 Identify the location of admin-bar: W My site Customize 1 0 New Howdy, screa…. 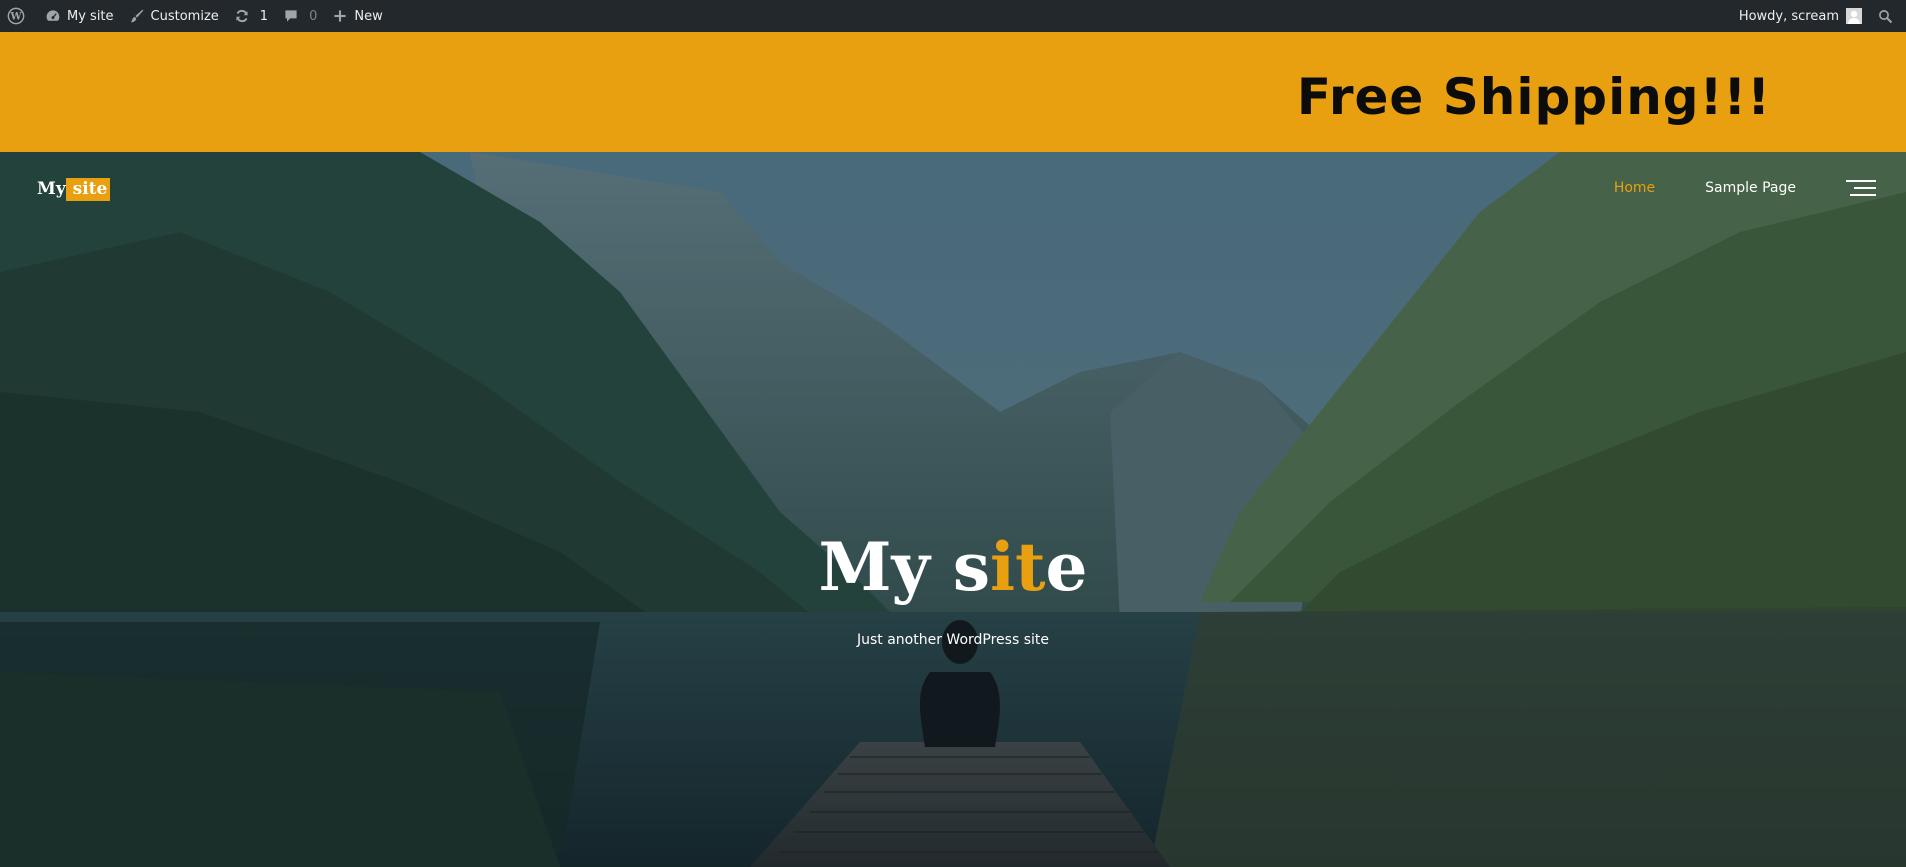
(953, 16).